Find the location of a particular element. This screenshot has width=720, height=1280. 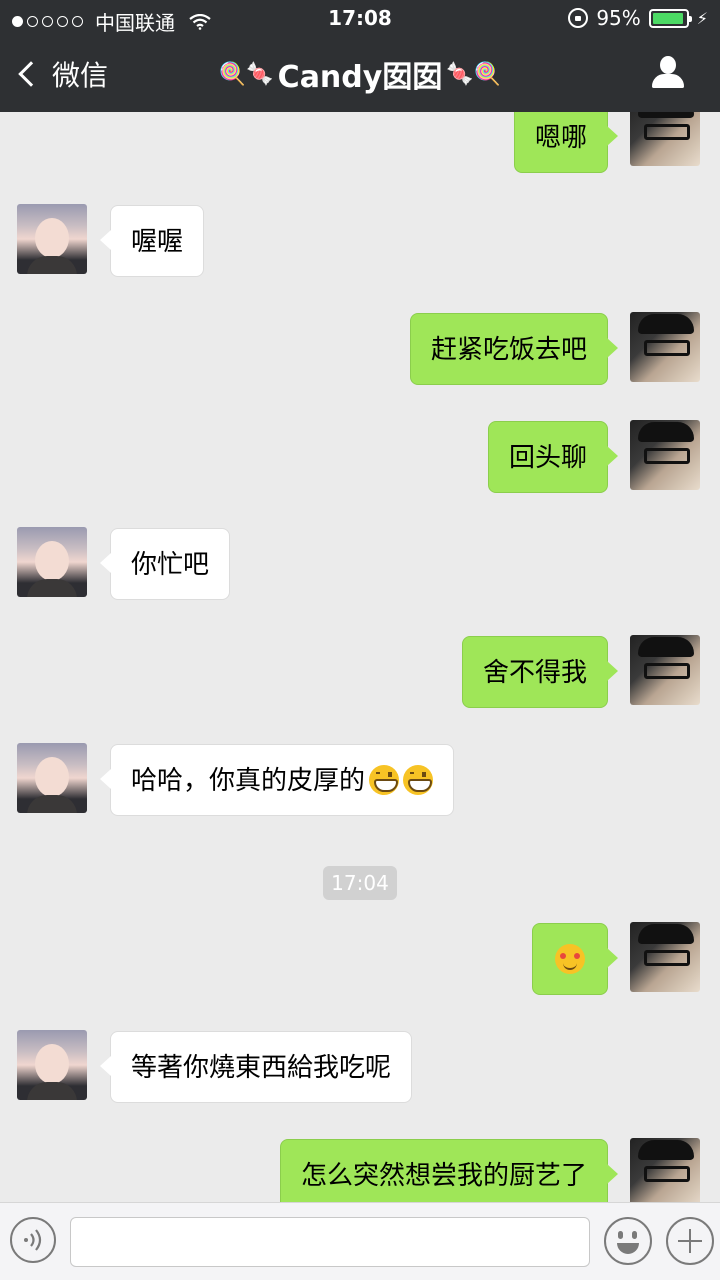

message-bubble: 赶紧吃饭去吧 is located at coordinates (514, 349).